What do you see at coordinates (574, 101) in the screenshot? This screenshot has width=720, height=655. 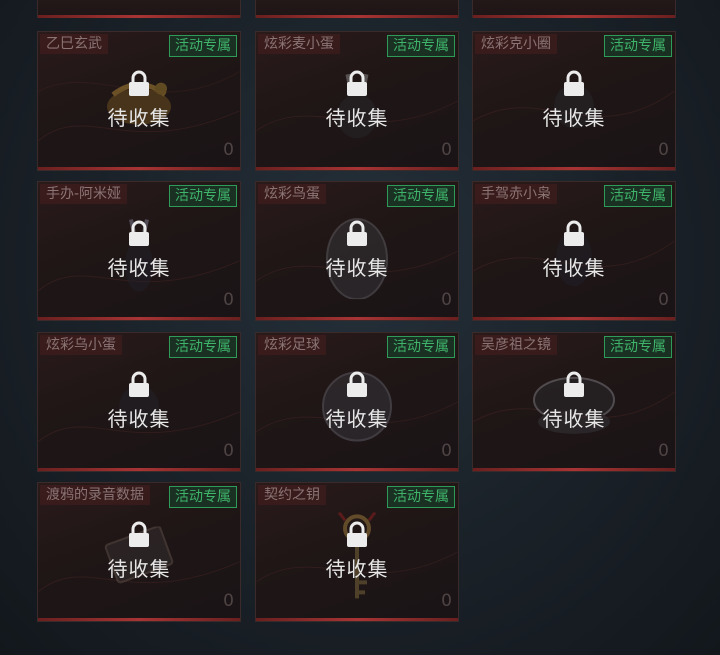 I see `collection-card: 炫彩克小圈 活动专属 待收集 0` at bounding box center [574, 101].